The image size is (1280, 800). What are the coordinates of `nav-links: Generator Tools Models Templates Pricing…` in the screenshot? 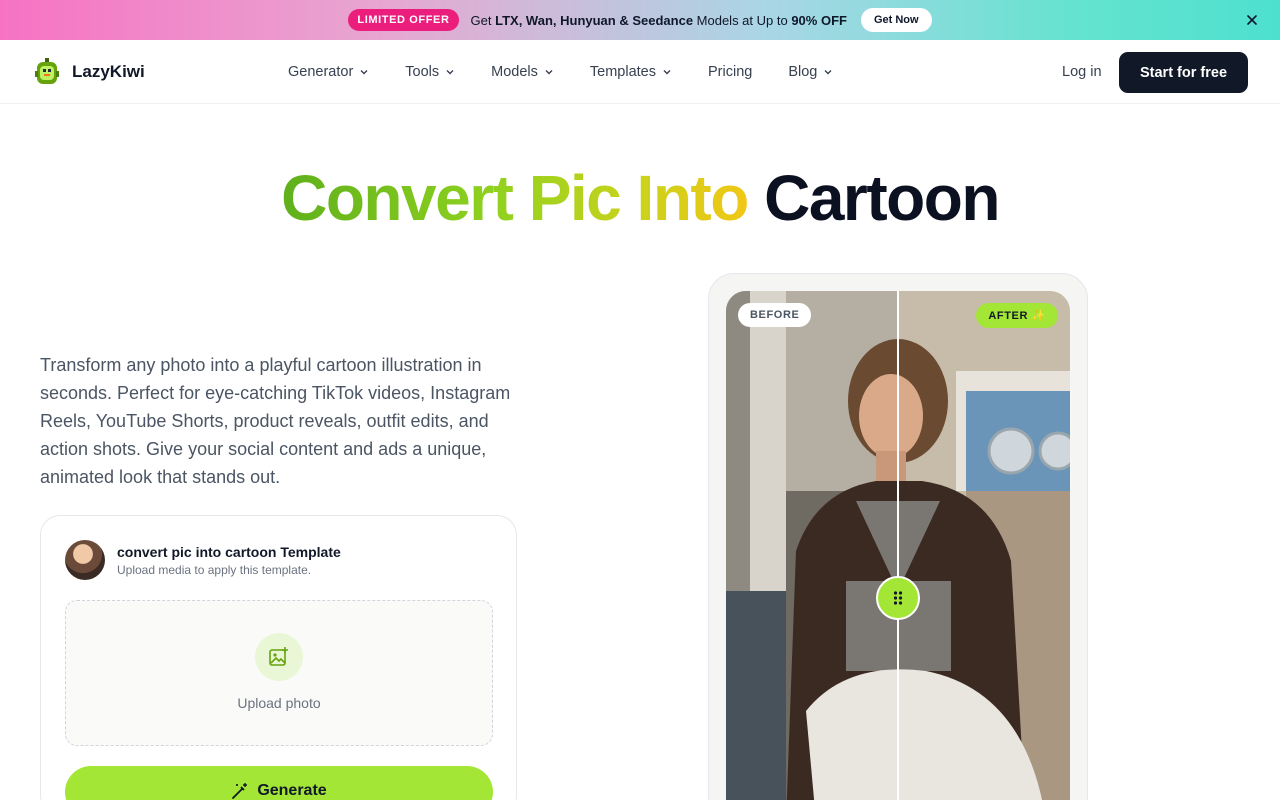 It's located at (578, 72).